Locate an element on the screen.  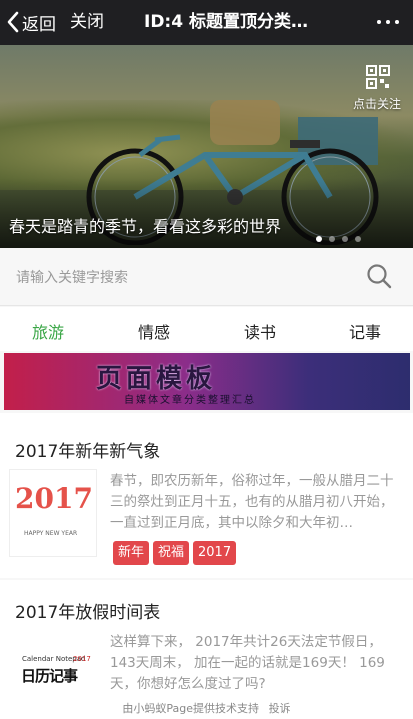
footer: 由小蚂蚁Page提供技术支持 投诉 is located at coordinates (206, 708).